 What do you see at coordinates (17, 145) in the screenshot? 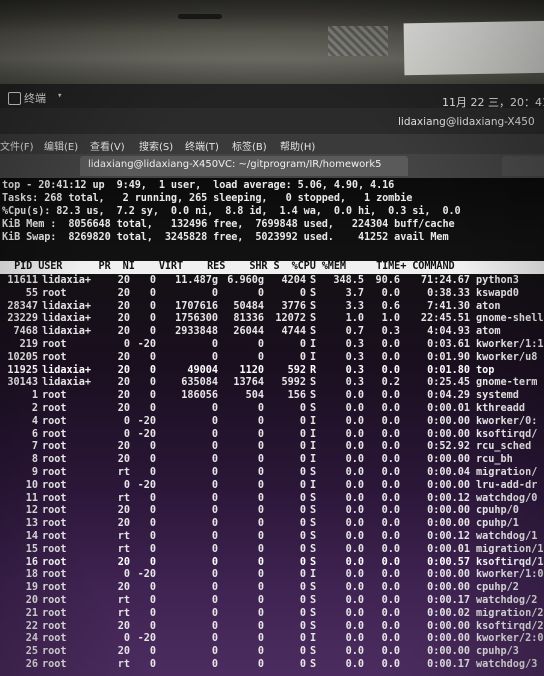
I see `menu-file: 文件(F)` at bounding box center [17, 145].